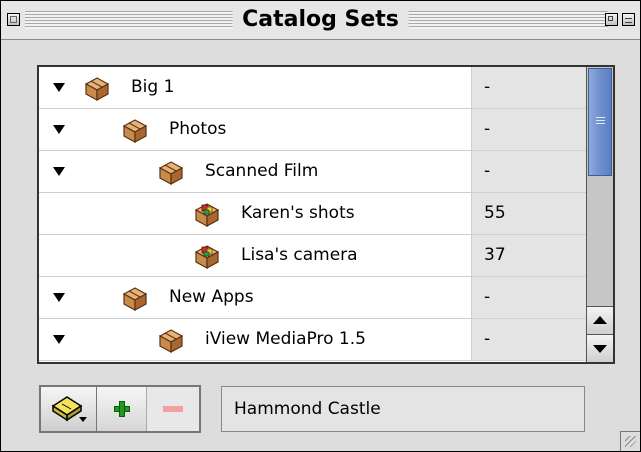  I want to click on set-name-cell: Photos, so click(255, 129).